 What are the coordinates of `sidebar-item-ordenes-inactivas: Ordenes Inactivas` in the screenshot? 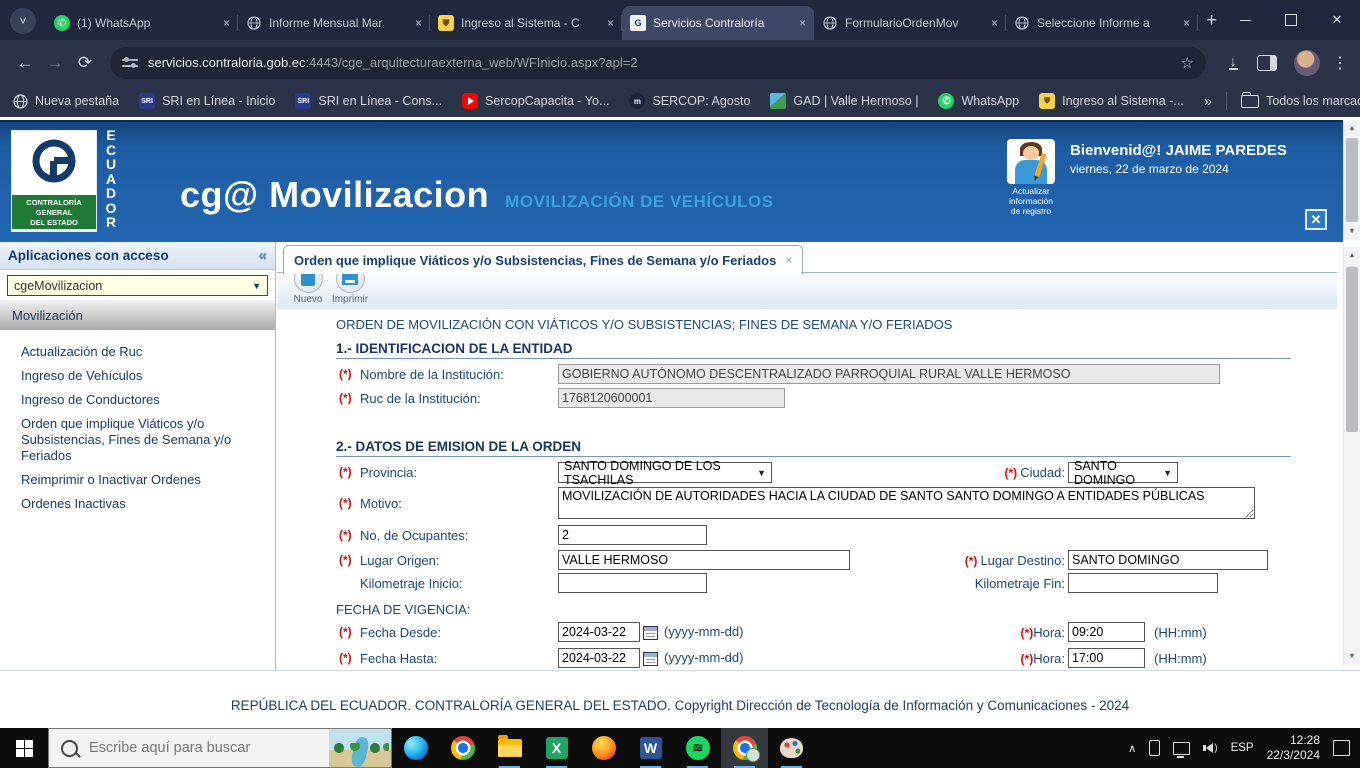 It's located at (134, 504).